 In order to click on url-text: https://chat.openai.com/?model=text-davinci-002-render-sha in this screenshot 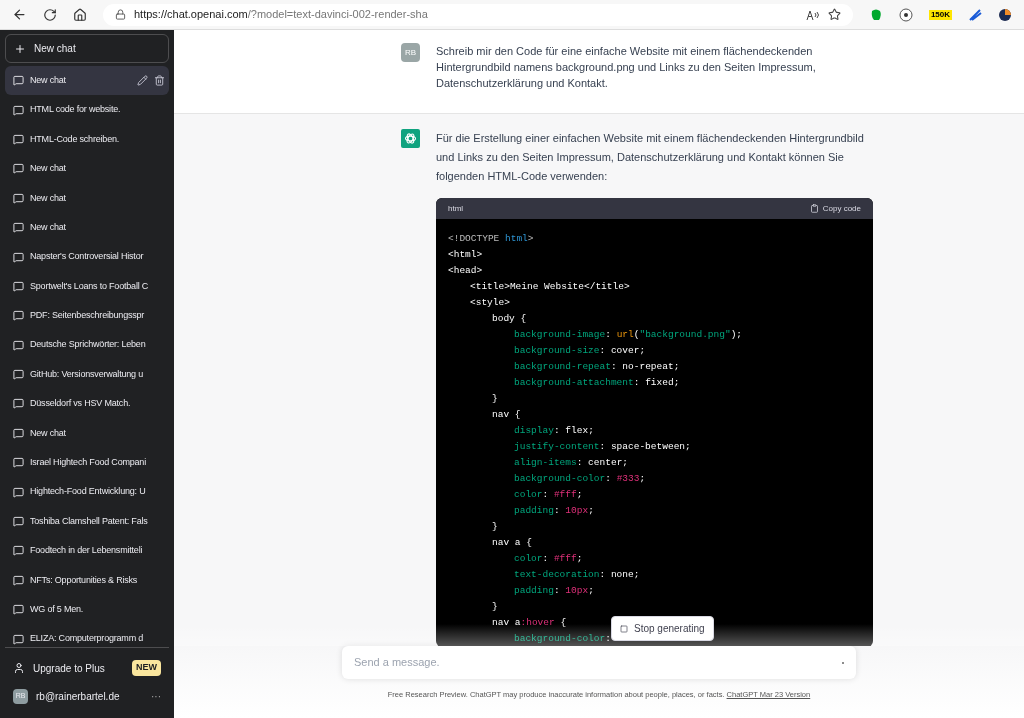, I will do `click(281, 15)`.